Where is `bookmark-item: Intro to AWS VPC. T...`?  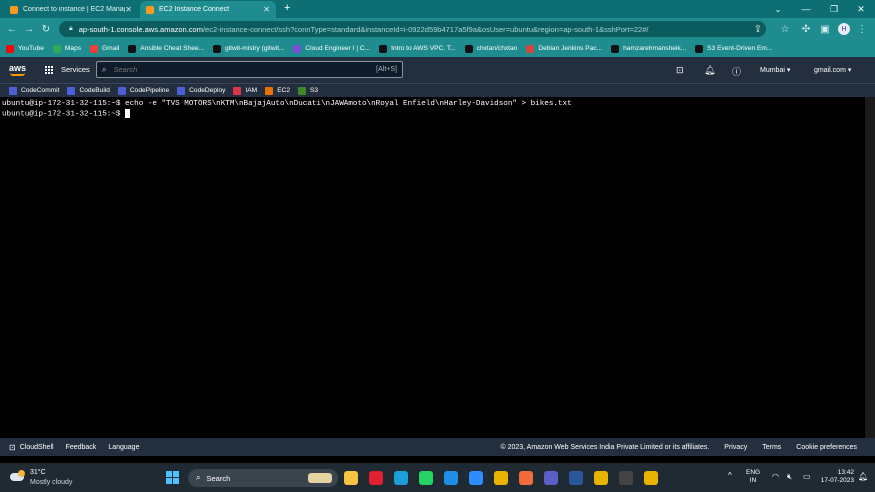 bookmark-item: Intro to AWS VPC. T... is located at coordinates (417, 48).